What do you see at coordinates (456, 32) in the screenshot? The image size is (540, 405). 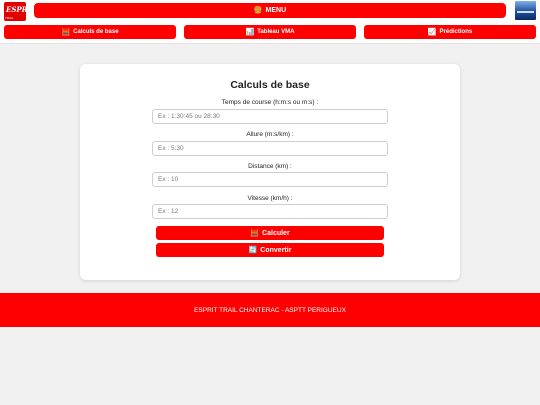 I see `nav-predictions-label: Prédictions` at bounding box center [456, 32].